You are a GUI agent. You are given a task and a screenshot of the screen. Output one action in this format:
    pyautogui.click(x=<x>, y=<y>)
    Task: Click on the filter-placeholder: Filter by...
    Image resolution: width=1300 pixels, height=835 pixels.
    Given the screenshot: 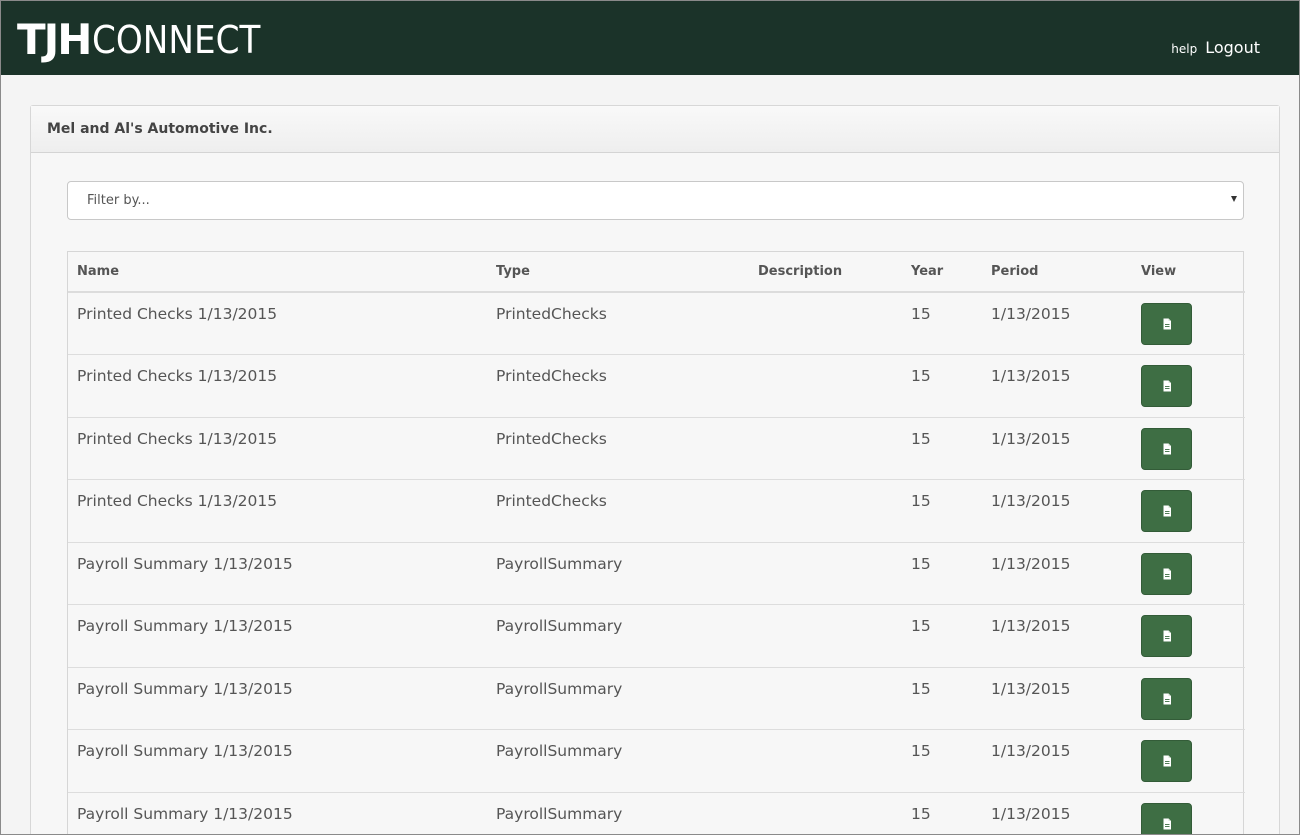 What is the action you would take?
    pyautogui.click(x=118, y=200)
    